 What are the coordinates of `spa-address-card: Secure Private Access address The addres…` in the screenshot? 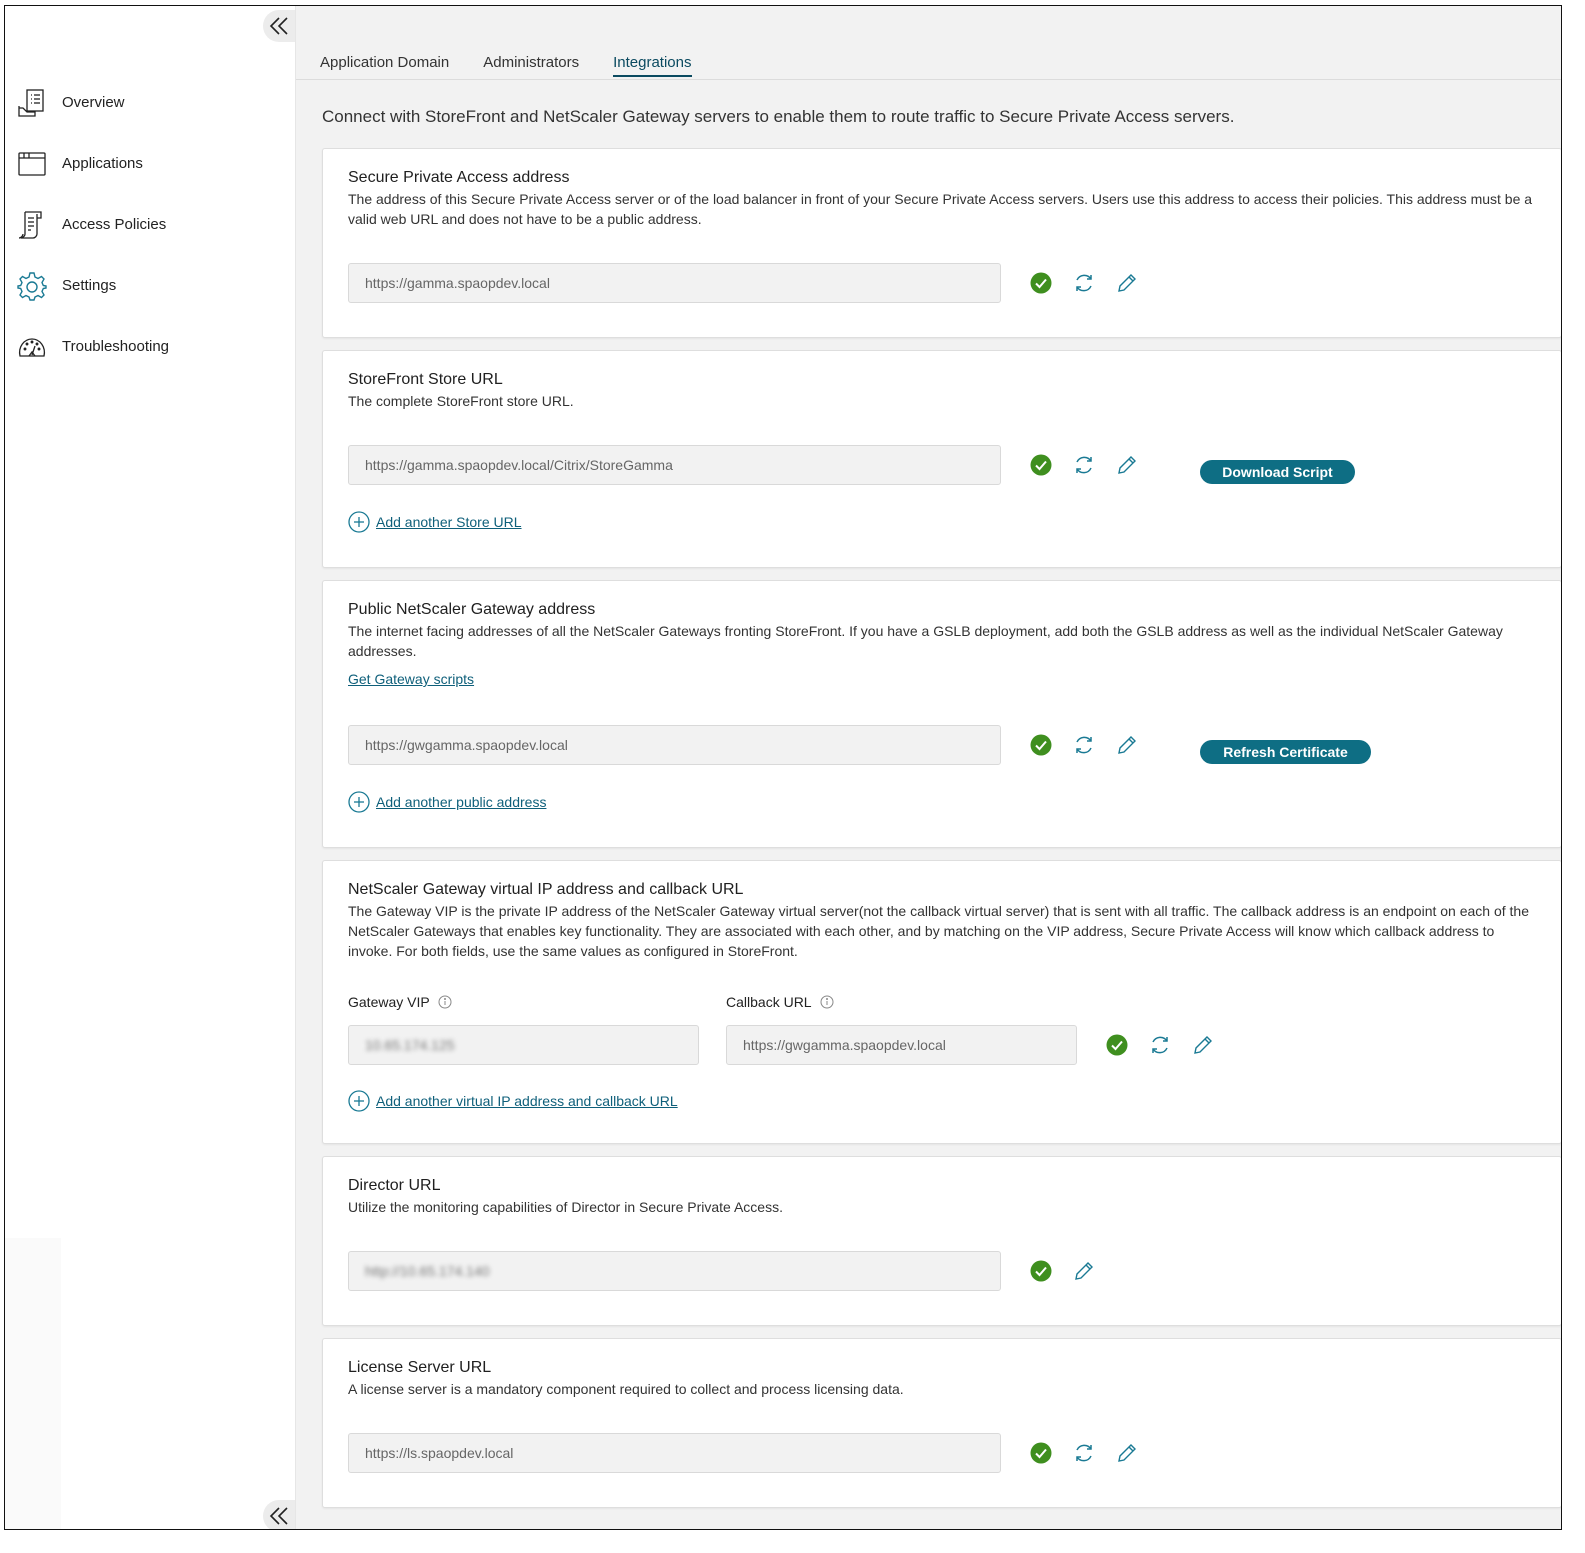 It's located at (941, 243).